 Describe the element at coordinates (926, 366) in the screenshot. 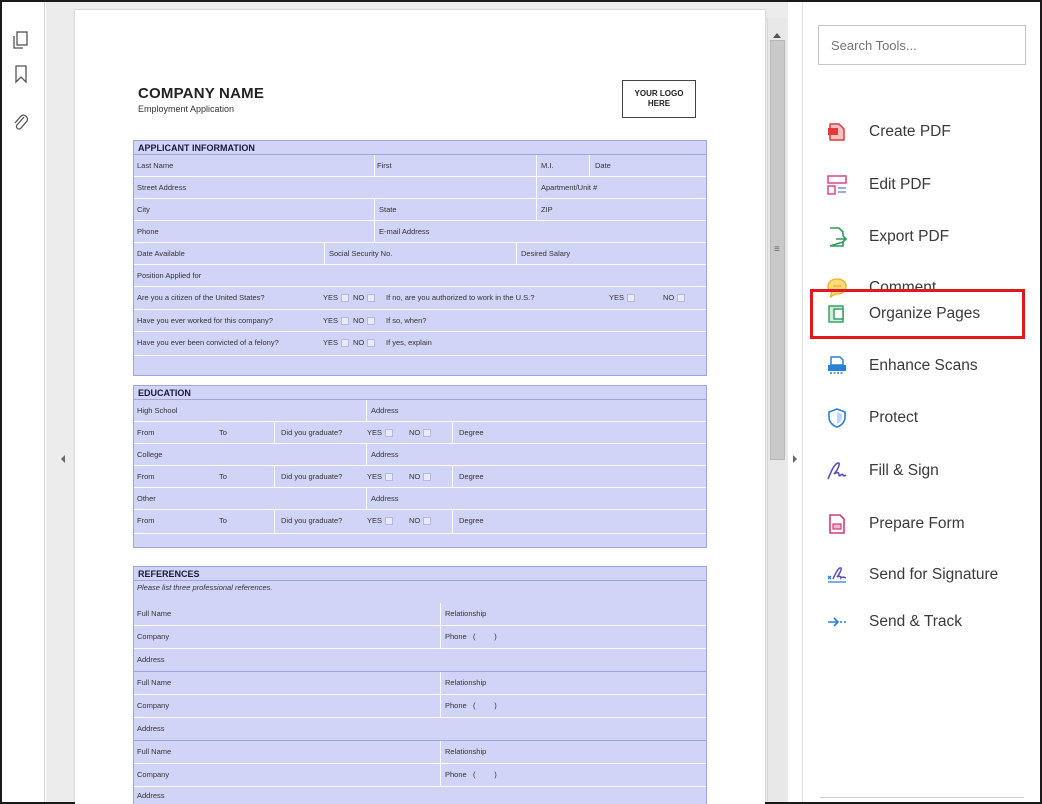

I see `tool-enhance-scans: Enhance Scans` at that location.